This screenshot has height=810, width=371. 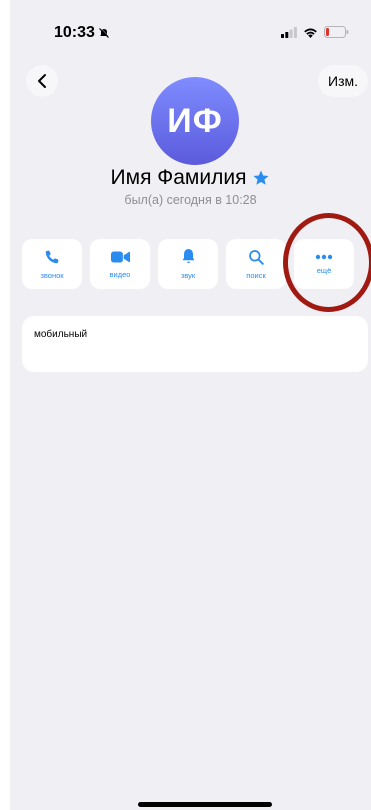 What do you see at coordinates (343, 81) in the screenshot?
I see `edit-button: Изм.` at bounding box center [343, 81].